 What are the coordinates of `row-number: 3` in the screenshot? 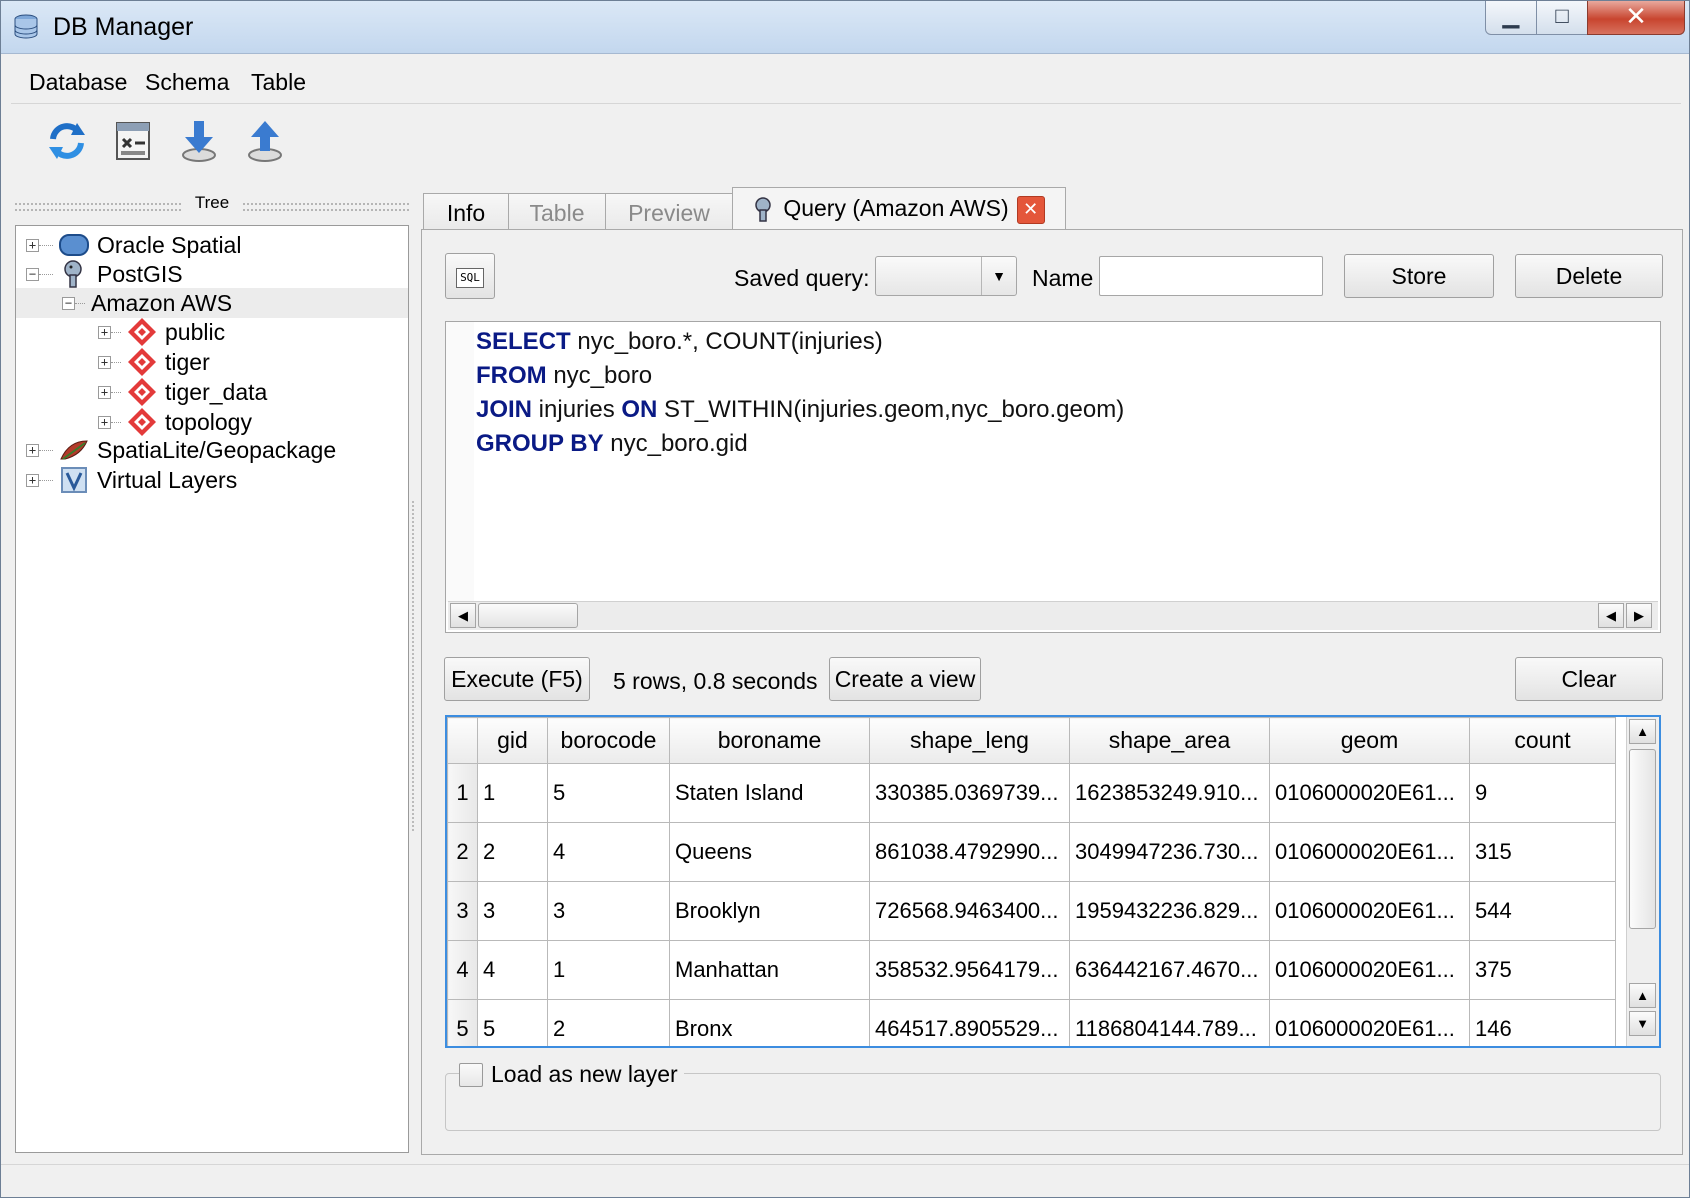 It's located at (462, 911).